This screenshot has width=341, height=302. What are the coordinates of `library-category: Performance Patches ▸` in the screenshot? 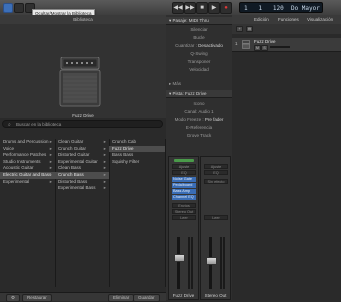 It's located at (27, 155).